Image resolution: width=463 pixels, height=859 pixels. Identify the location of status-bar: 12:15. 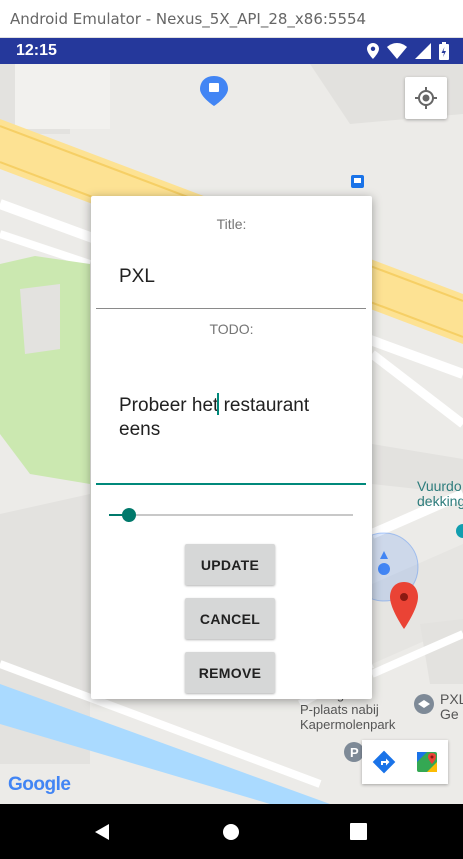
(231, 51).